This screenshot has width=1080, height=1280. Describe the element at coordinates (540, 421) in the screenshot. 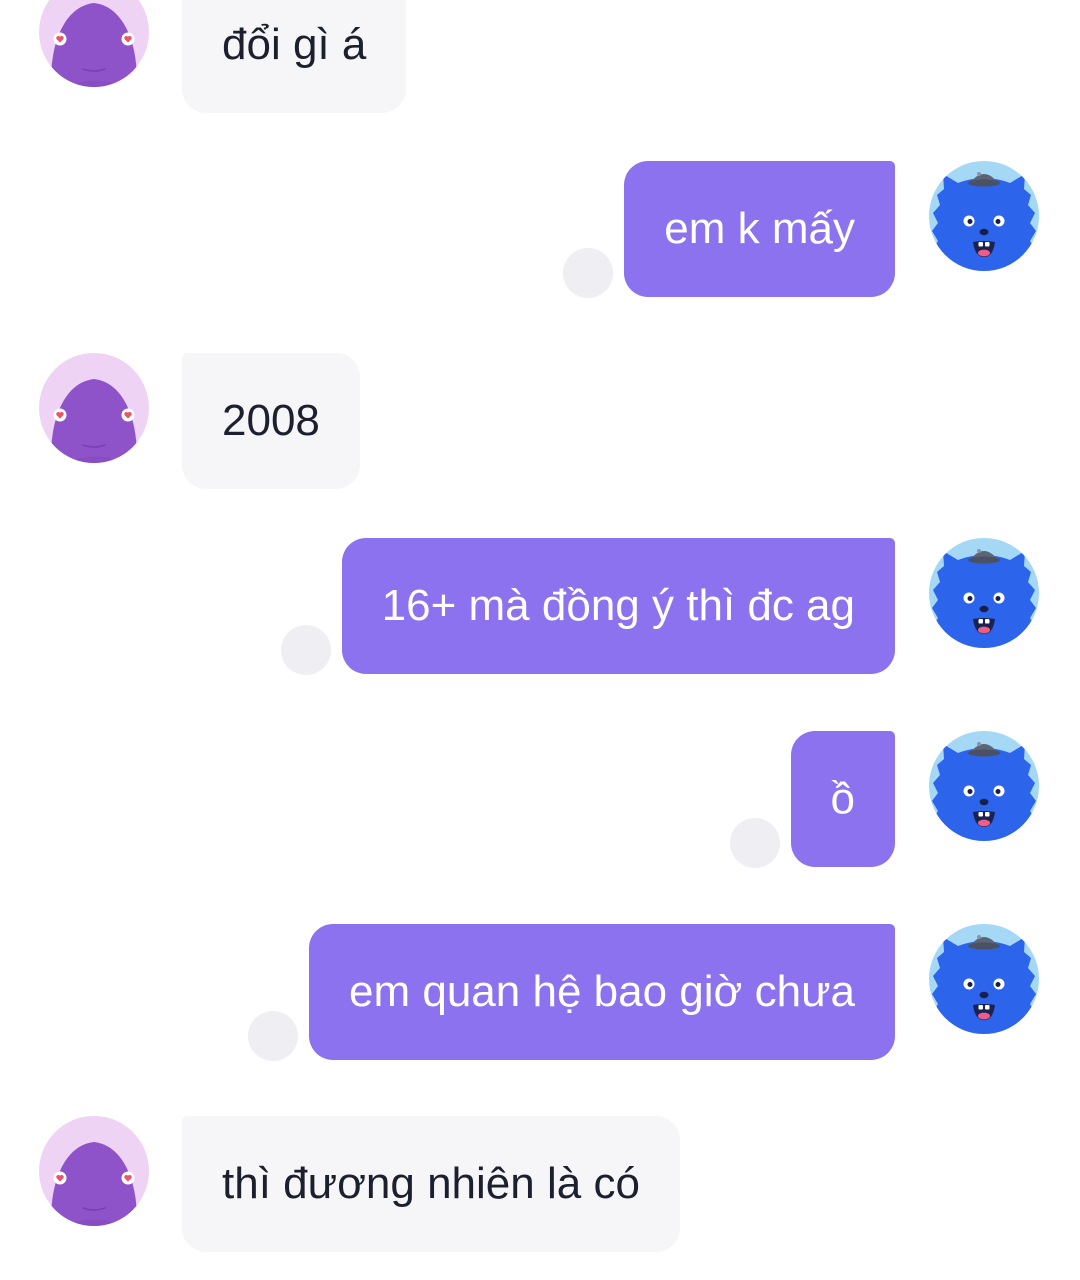

I see `message-row-incoming: 2008` at that location.